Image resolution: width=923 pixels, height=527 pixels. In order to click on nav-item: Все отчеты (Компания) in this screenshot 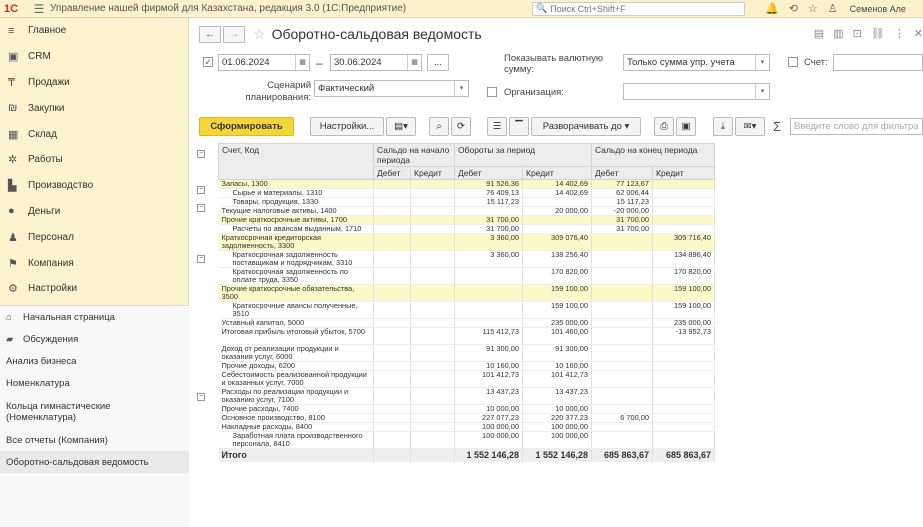, I will do `click(94, 440)`.